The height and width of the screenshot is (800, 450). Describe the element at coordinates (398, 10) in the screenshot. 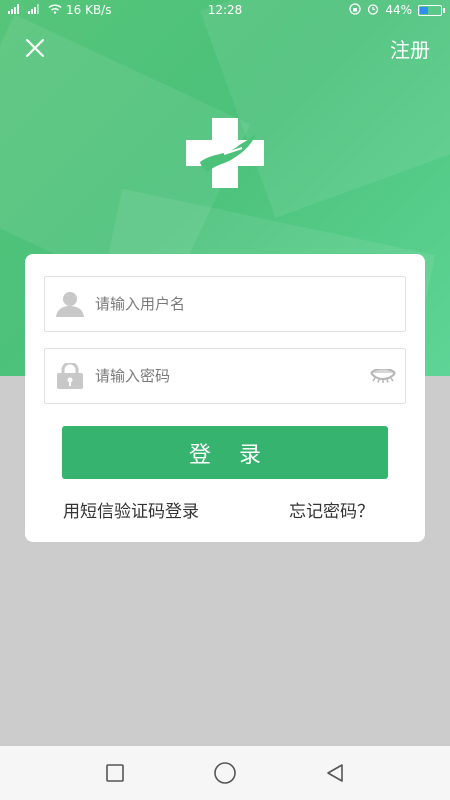

I see `battery-percent: 44%` at that location.